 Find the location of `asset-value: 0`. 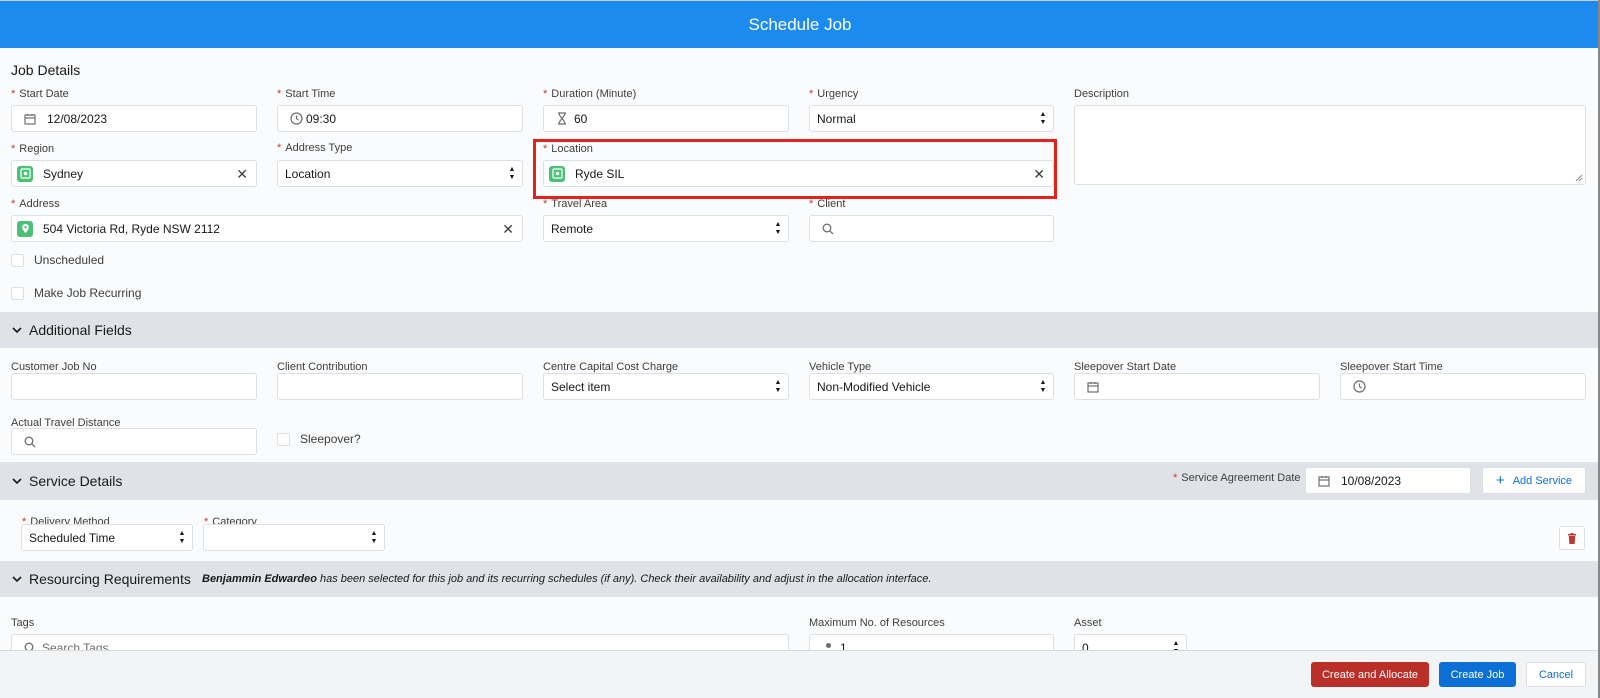

asset-value: 0 is located at coordinates (1085, 645).